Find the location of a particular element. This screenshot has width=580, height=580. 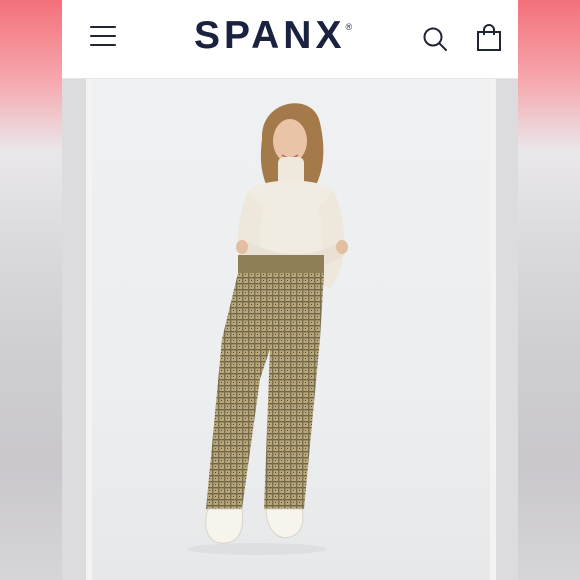

brand-logo: SPANX® is located at coordinates (273, 36).